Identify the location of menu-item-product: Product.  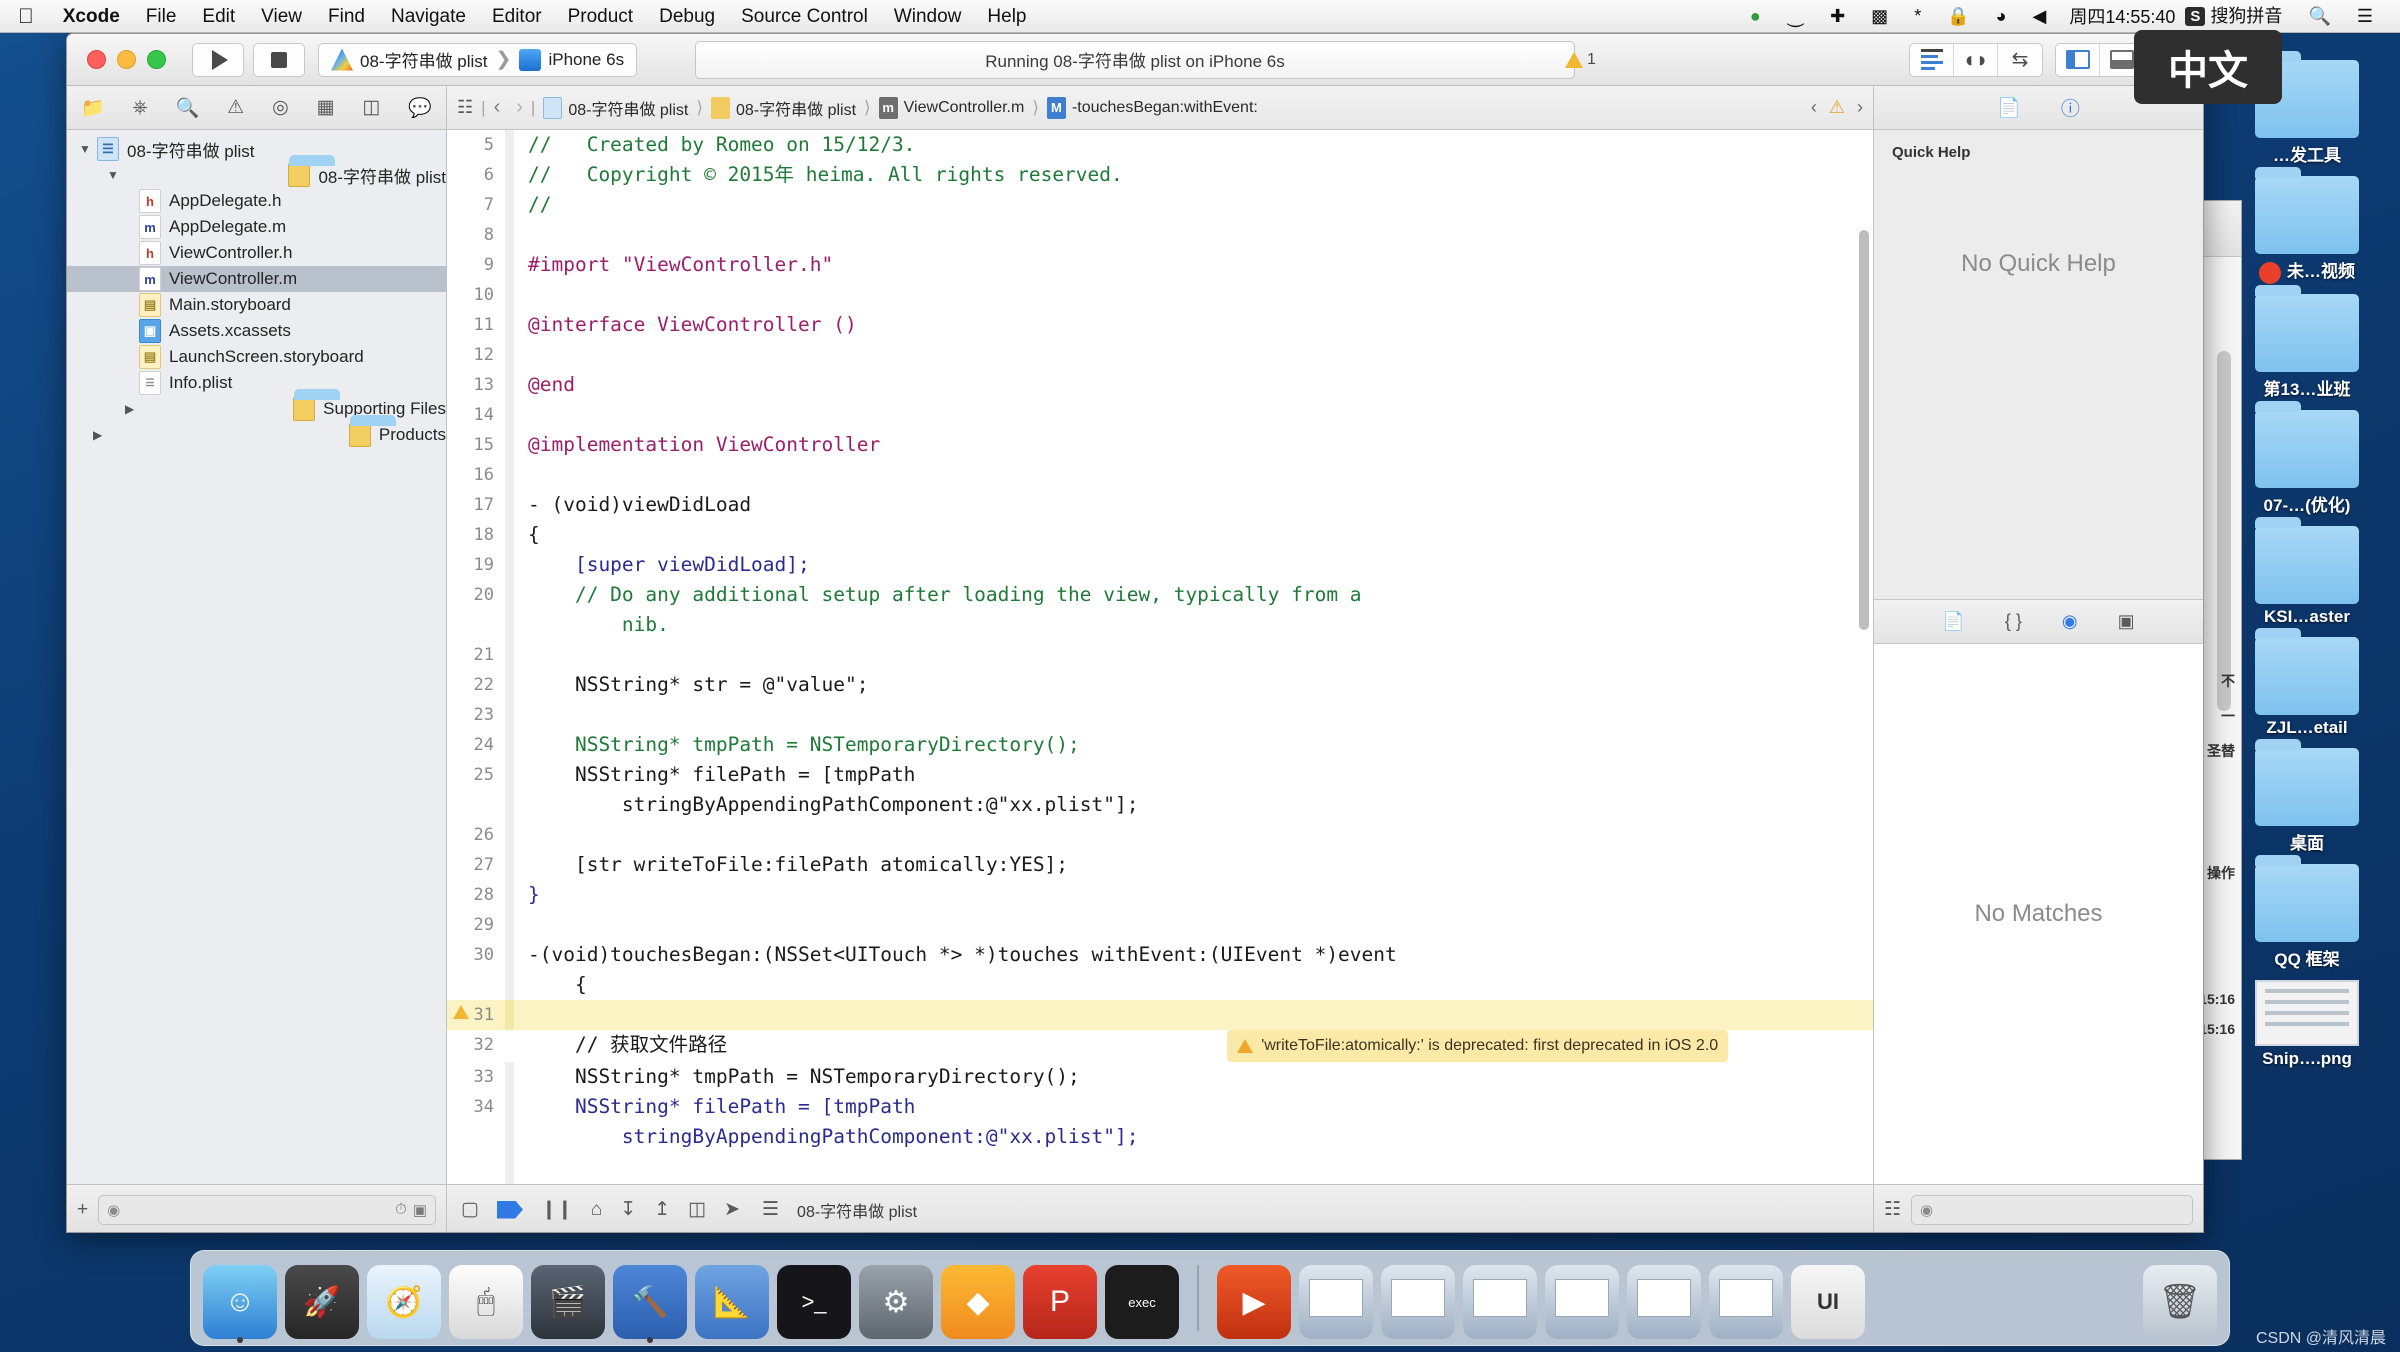
(600, 16).